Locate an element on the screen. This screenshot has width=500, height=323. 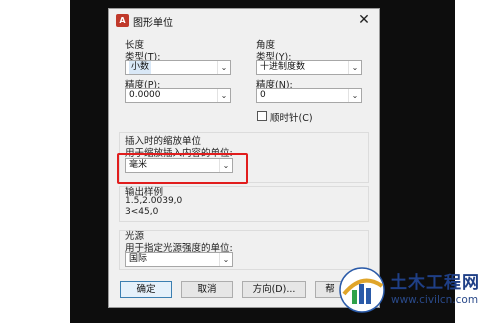
autocad-app-icon: A is located at coordinates (122, 20).